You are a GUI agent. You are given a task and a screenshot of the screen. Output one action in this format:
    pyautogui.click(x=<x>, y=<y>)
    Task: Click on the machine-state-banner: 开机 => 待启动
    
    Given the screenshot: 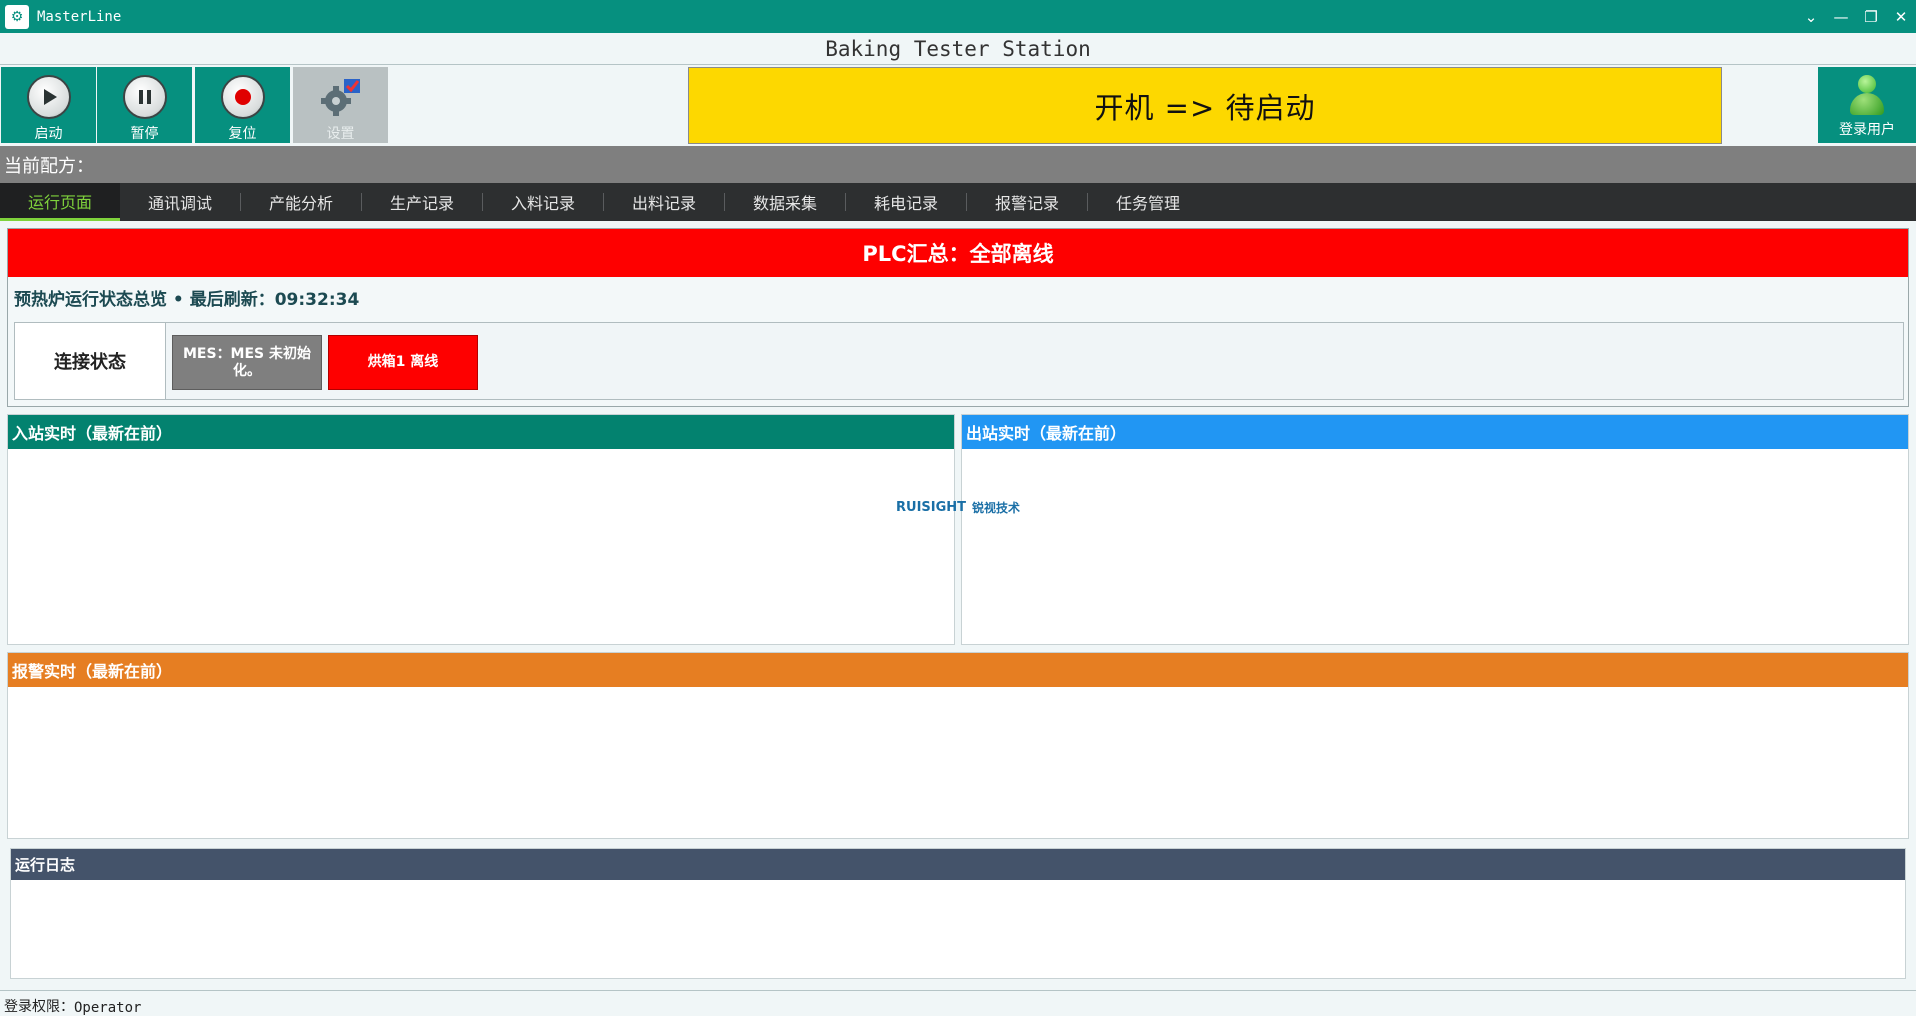 What is the action you would take?
    pyautogui.click(x=1205, y=105)
    